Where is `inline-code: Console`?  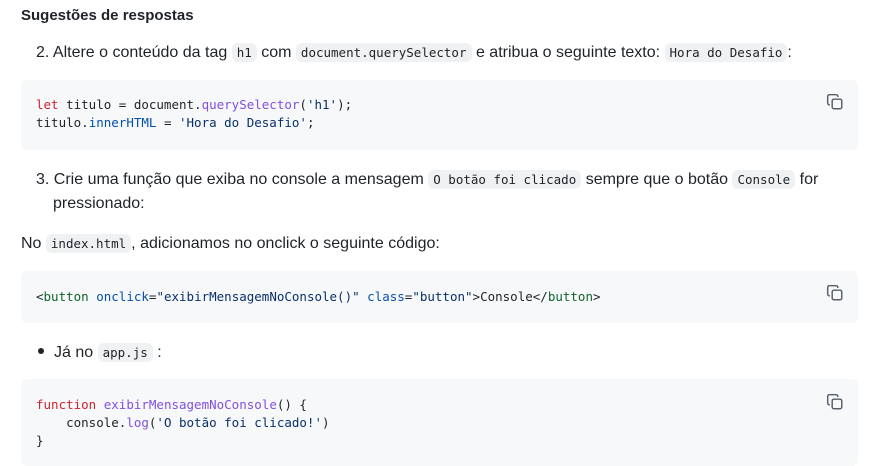
inline-code: Console is located at coordinates (764, 179).